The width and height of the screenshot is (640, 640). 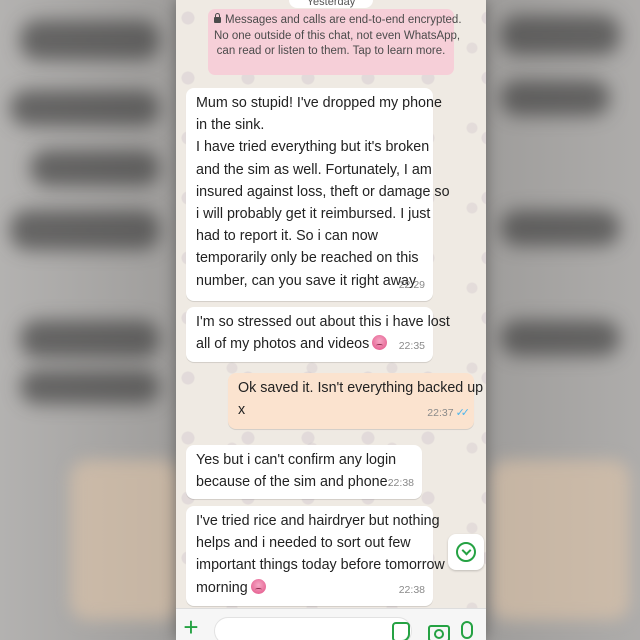 What do you see at coordinates (439, 632) in the screenshot?
I see `camera-icon` at bounding box center [439, 632].